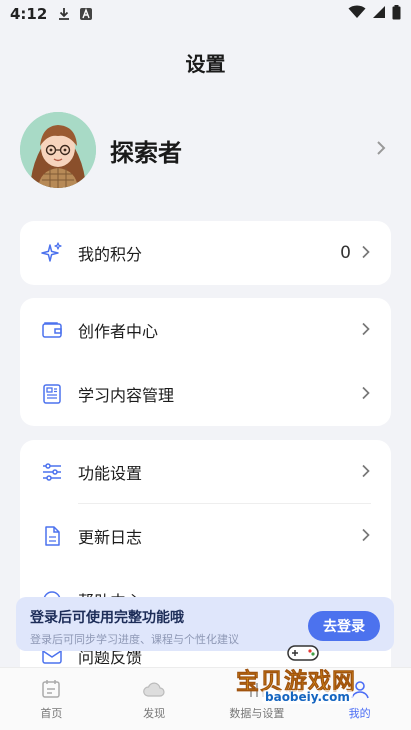  Describe the element at coordinates (51, 699) in the screenshot. I see `tab-home: 首页` at that location.